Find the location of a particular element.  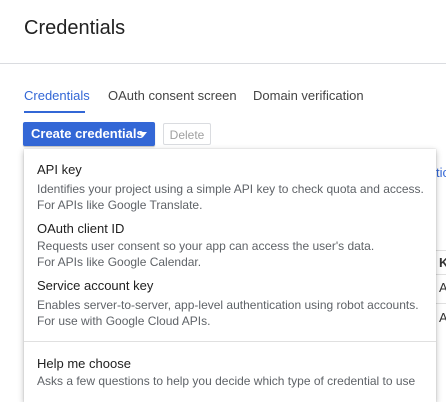

background-table-divider is located at coordinates (441, 250).